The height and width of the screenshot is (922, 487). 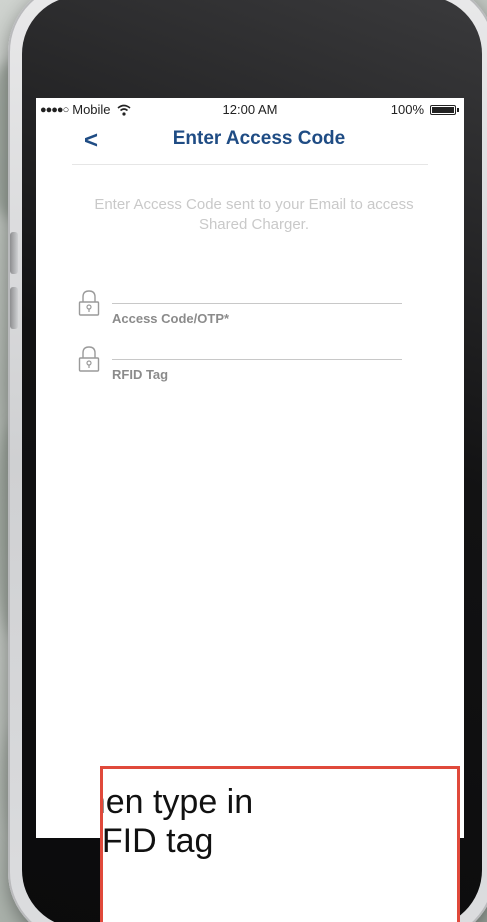 I want to click on battery-icon, so click(x=444, y=109).